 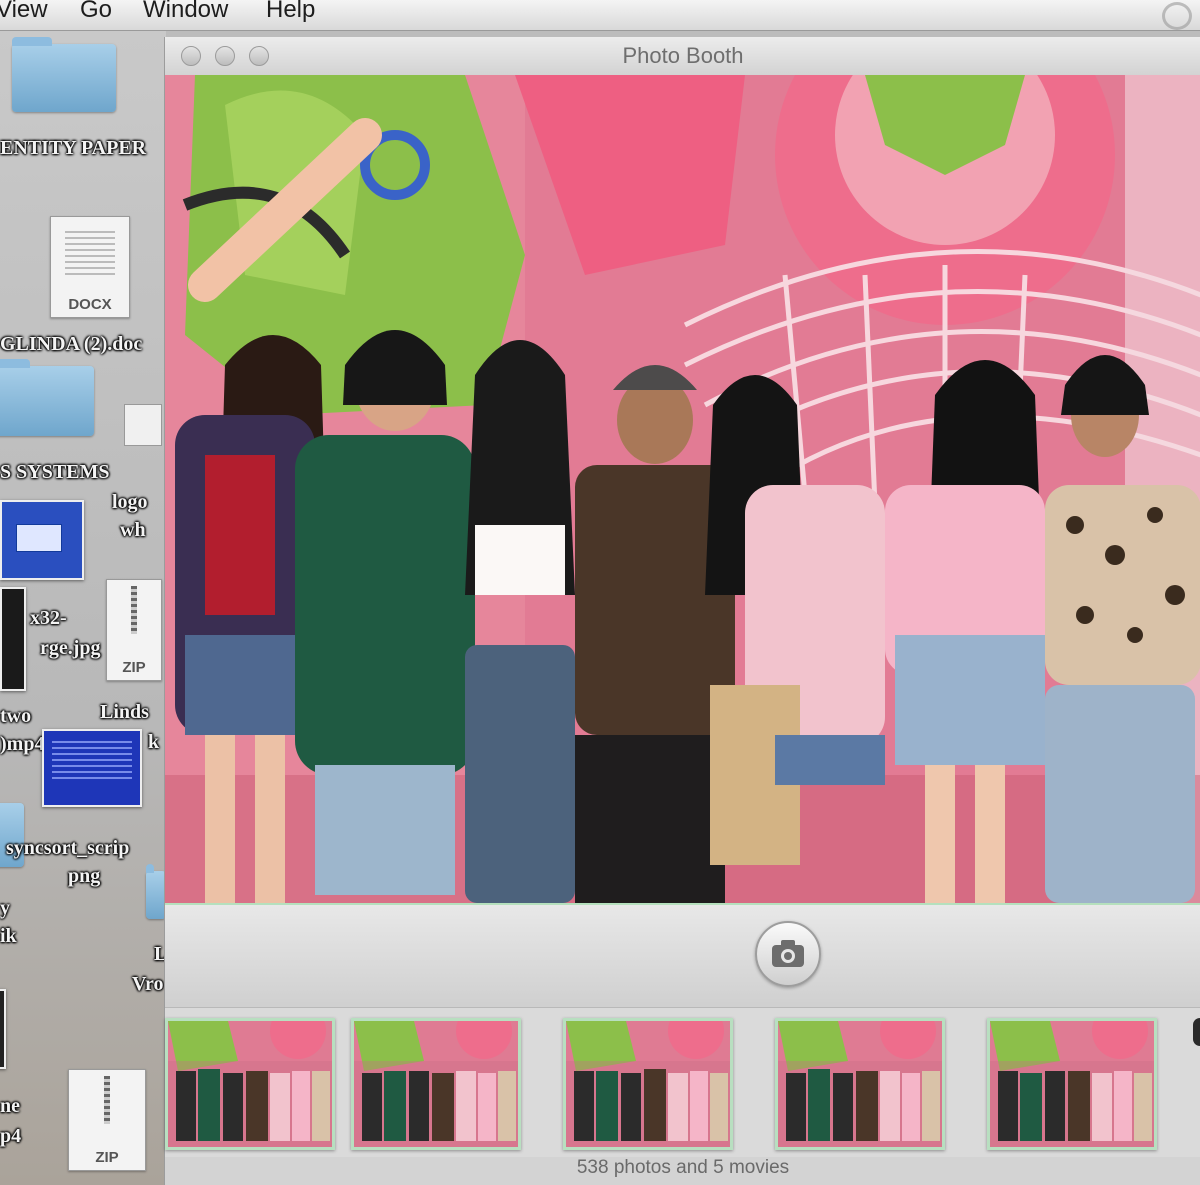 What do you see at coordinates (55, 472) in the screenshot?
I see `desktop-label-systems: S SYSTEMS` at bounding box center [55, 472].